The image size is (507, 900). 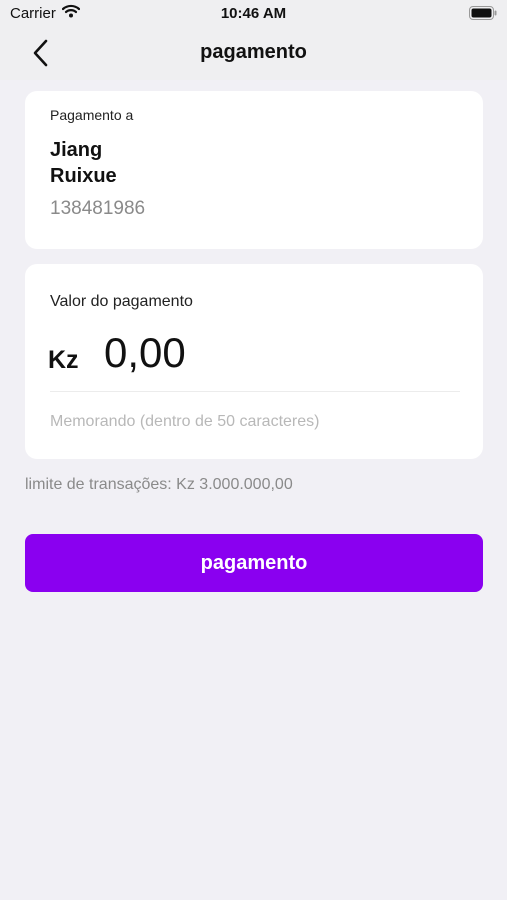 I want to click on divider, so click(x=255, y=391).